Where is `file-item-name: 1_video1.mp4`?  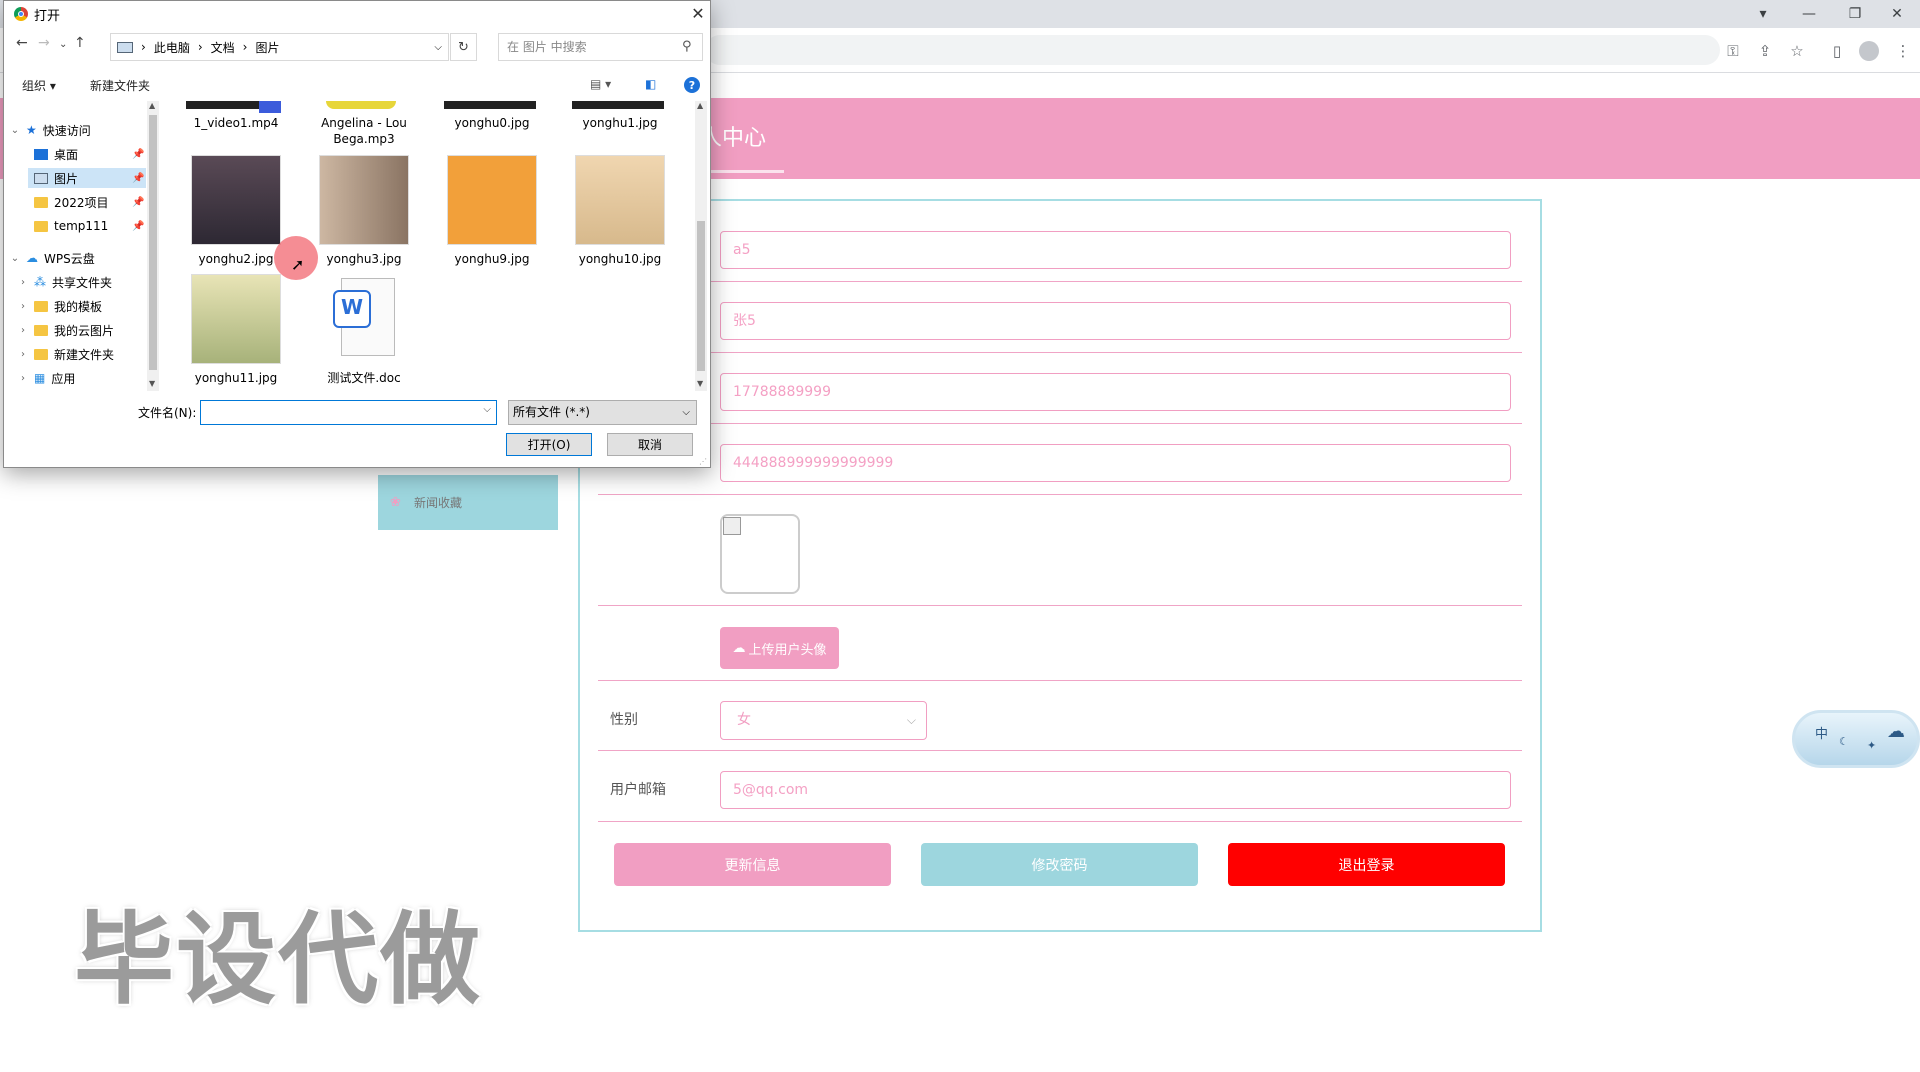 file-item-name: 1_video1.mp4 is located at coordinates (236, 123).